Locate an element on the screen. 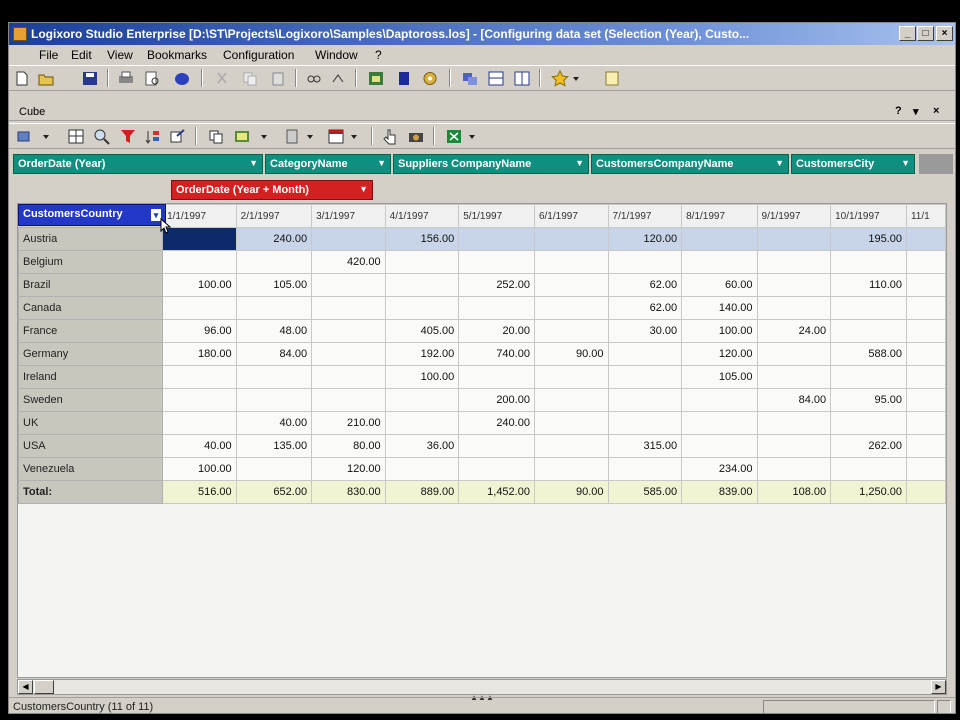 The width and height of the screenshot is (960, 720). table-row: Sweden 200.00 84.00 95.00 is located at coordinates (482, 400).